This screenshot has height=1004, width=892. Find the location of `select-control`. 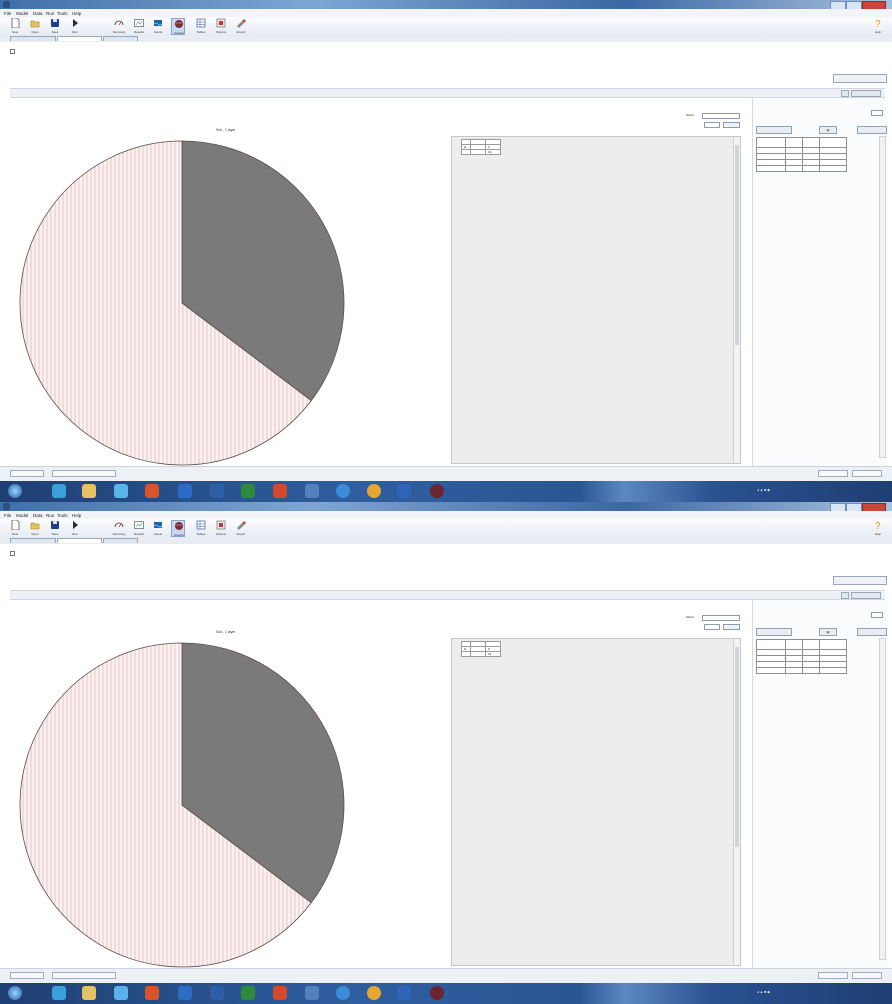

select-control is located at coordinates (712, 627).